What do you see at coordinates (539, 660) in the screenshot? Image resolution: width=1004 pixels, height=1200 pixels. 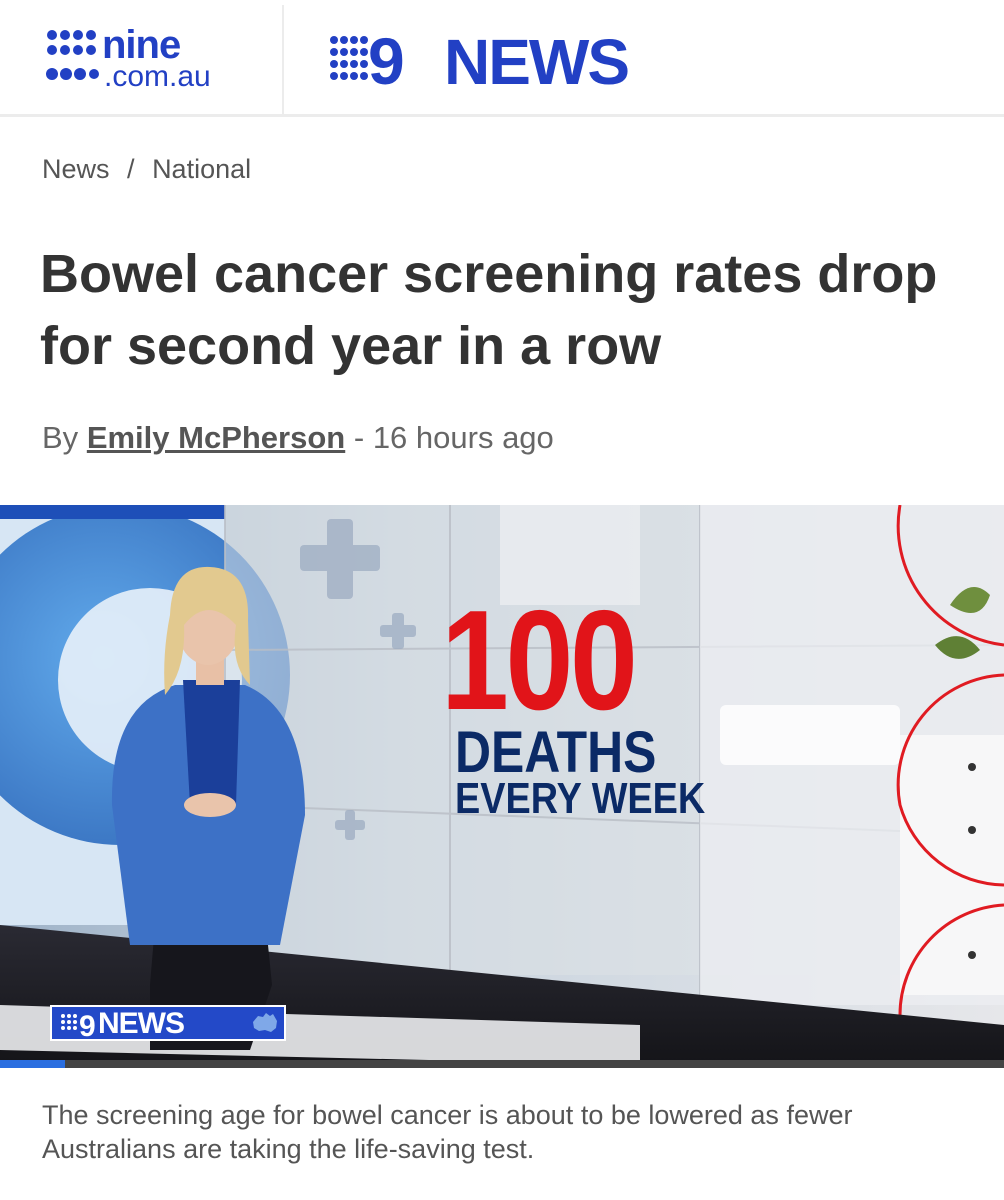 I see `stat-number: 100` at bounding box center [539, 660].